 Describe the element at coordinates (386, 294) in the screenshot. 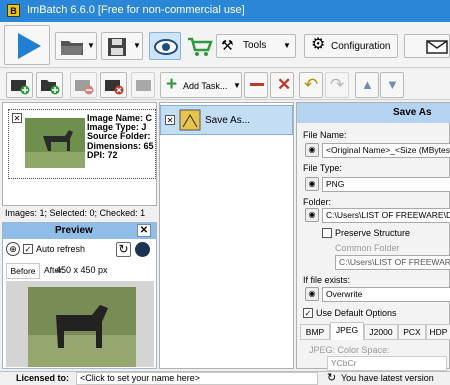

I see `if-file-exists-select: Overwrite` at that location.